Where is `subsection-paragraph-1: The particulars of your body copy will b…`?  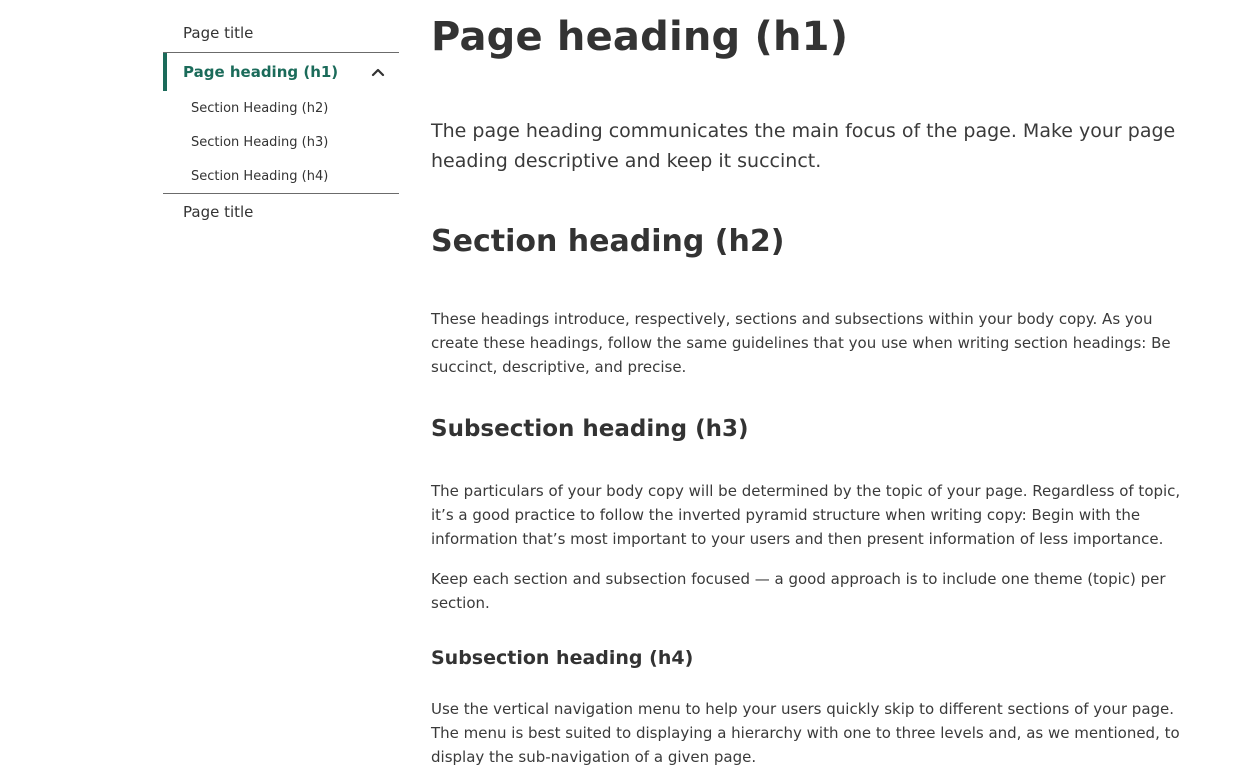 subsection-paragraph-1: The particulars of your body copy will b… is located at coordinates (806, 515).